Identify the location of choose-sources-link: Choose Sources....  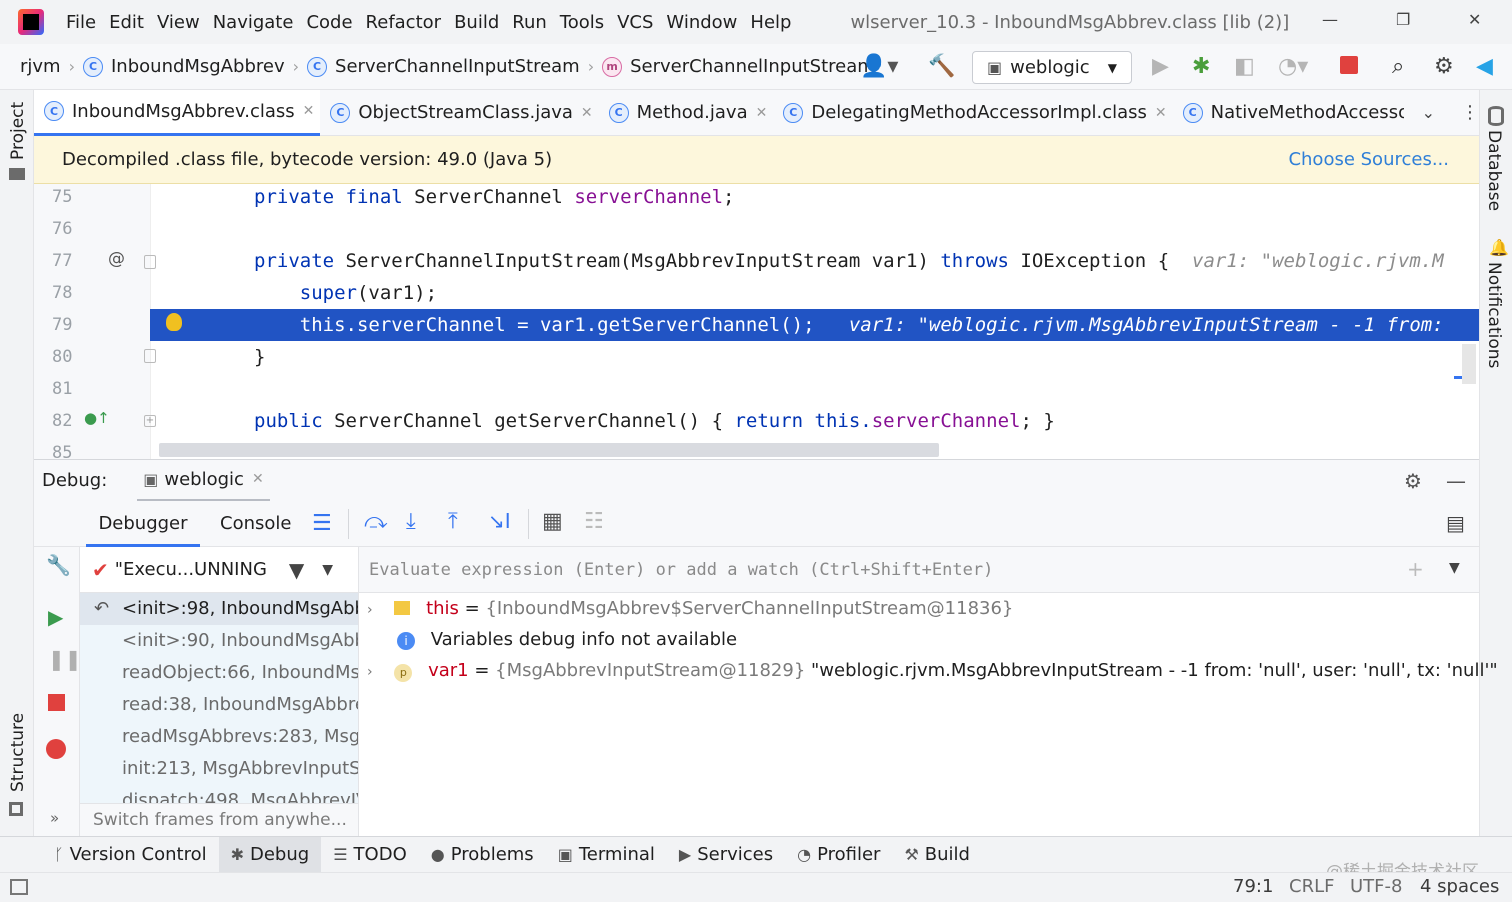
(1368, 159).